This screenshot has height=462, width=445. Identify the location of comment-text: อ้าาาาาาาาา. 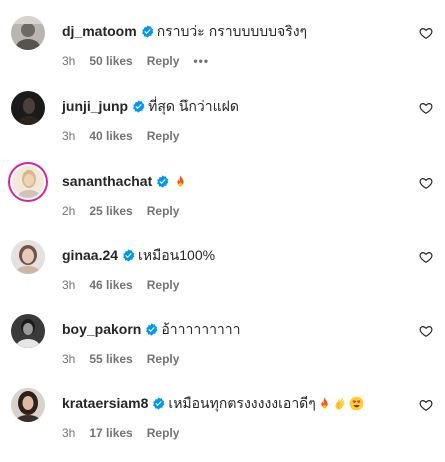
(201, 329).